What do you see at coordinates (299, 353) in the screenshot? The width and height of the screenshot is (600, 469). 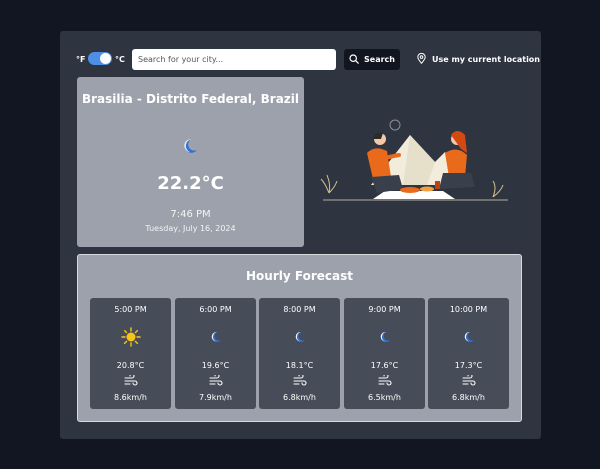 I see `hour-item: 8:00 PM 18.1°C 6.8km/h` at bounding box center [299, 353].